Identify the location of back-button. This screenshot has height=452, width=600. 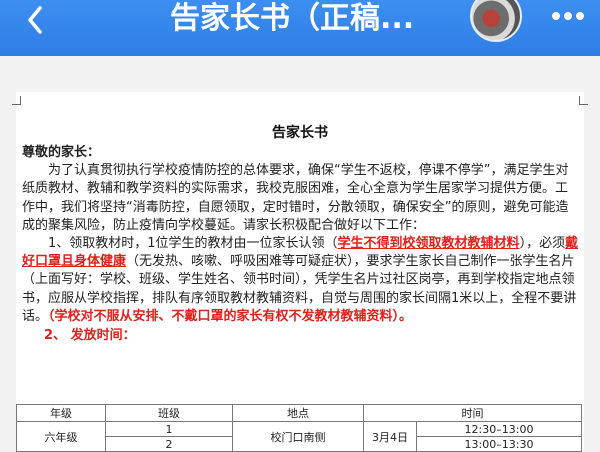
(36, 20).